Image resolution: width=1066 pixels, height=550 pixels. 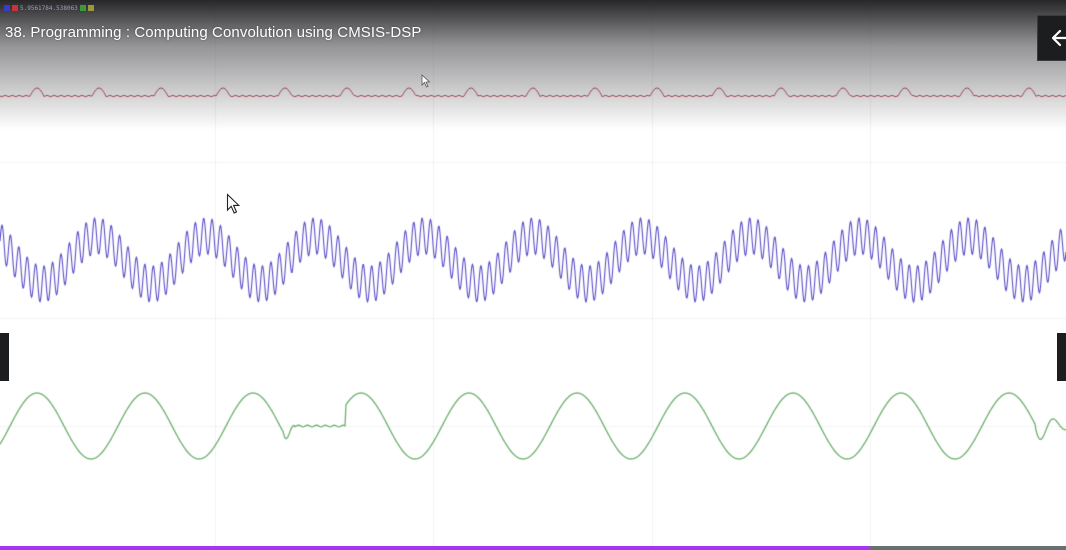 What do you see at coordinates (1058, 38) in the screenshot?
I see `arrow-left-icon` at bounding box center [1058, 38].